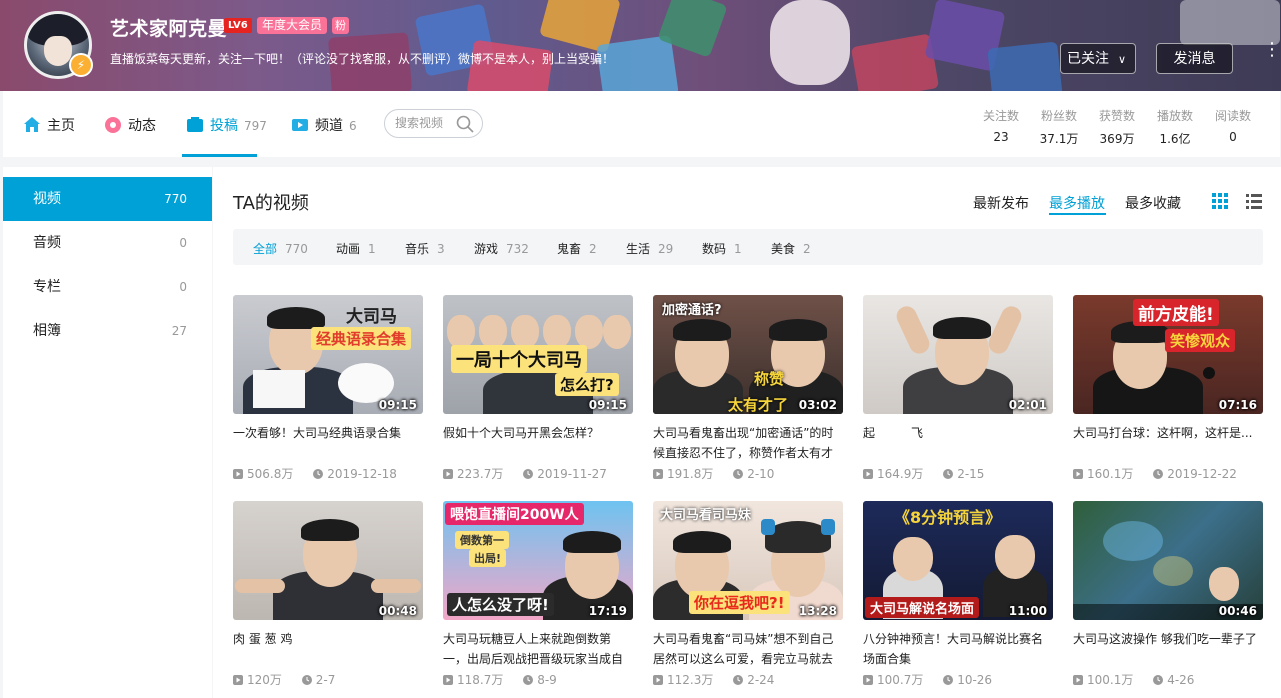 The image size is (1281, 698). Describe the element at coordinates (328, 433) in the screenshot. I see `video-title: 一次看够！大司马经典语录合集` at that location.